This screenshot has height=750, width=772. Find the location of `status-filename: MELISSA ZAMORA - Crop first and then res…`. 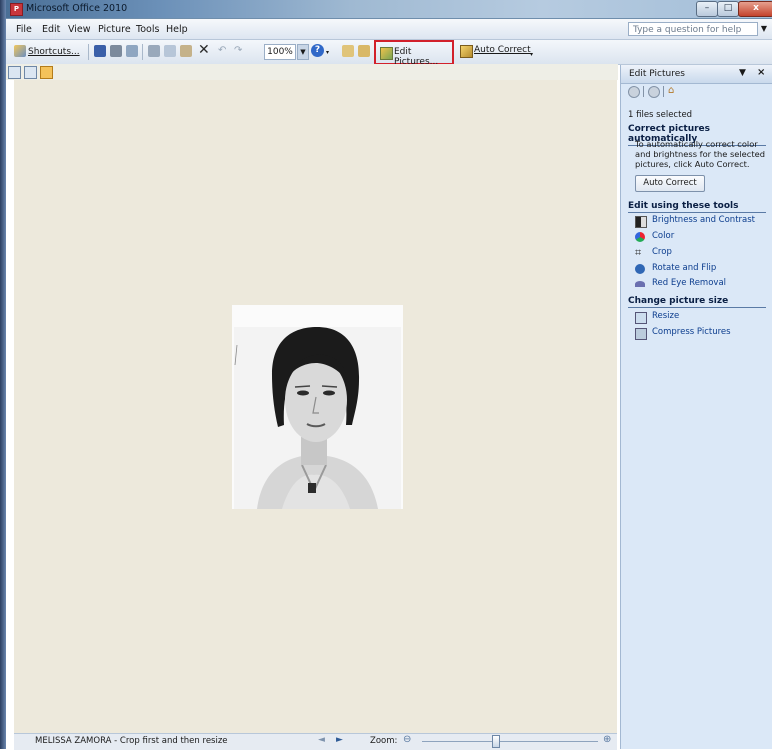

status-filename: MELISSA ZAMORA - Crop first and then res… is located at coordinates (131, 741).